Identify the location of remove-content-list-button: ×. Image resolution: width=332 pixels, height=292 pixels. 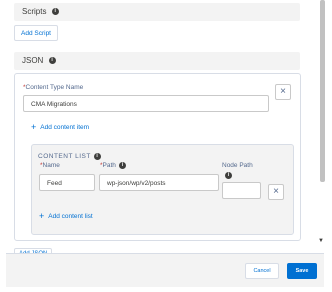
(276, 192).